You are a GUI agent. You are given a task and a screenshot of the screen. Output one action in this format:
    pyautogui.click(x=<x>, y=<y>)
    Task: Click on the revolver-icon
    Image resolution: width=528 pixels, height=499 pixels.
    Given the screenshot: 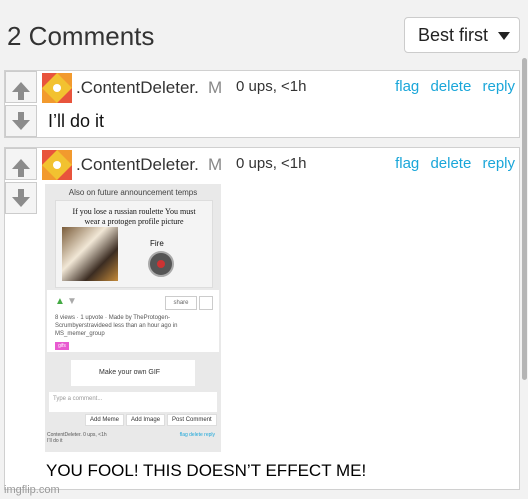 What is the action you would take?
    pyautogui.click(x=161, y=264)
    